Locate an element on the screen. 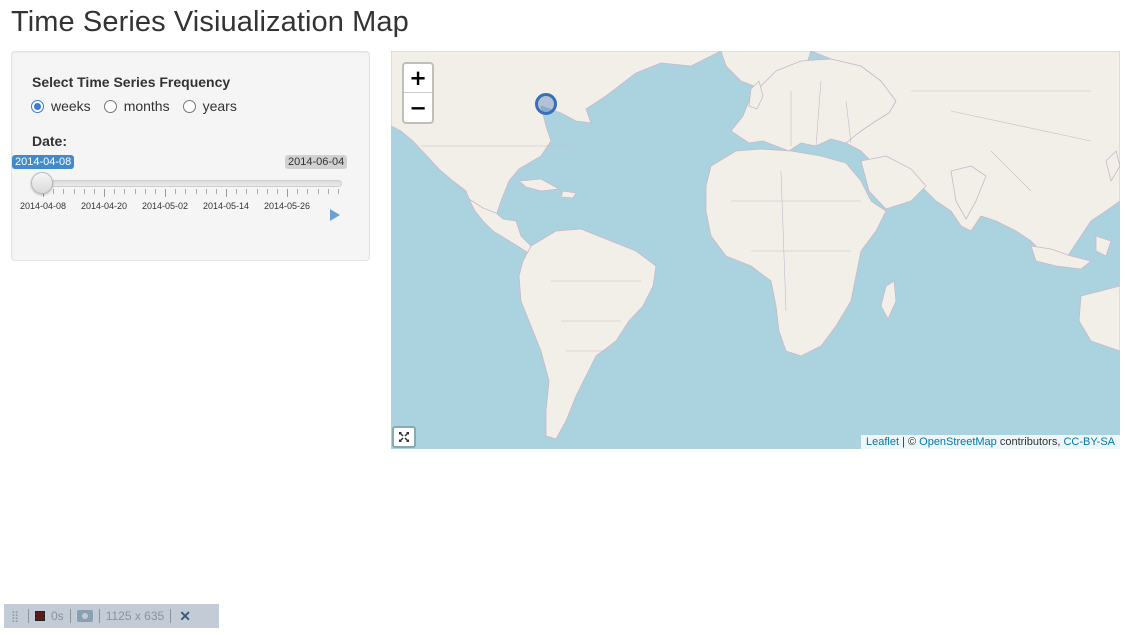  slider-tick-label: 2014-05-02 is located at coordinates (165, 206).